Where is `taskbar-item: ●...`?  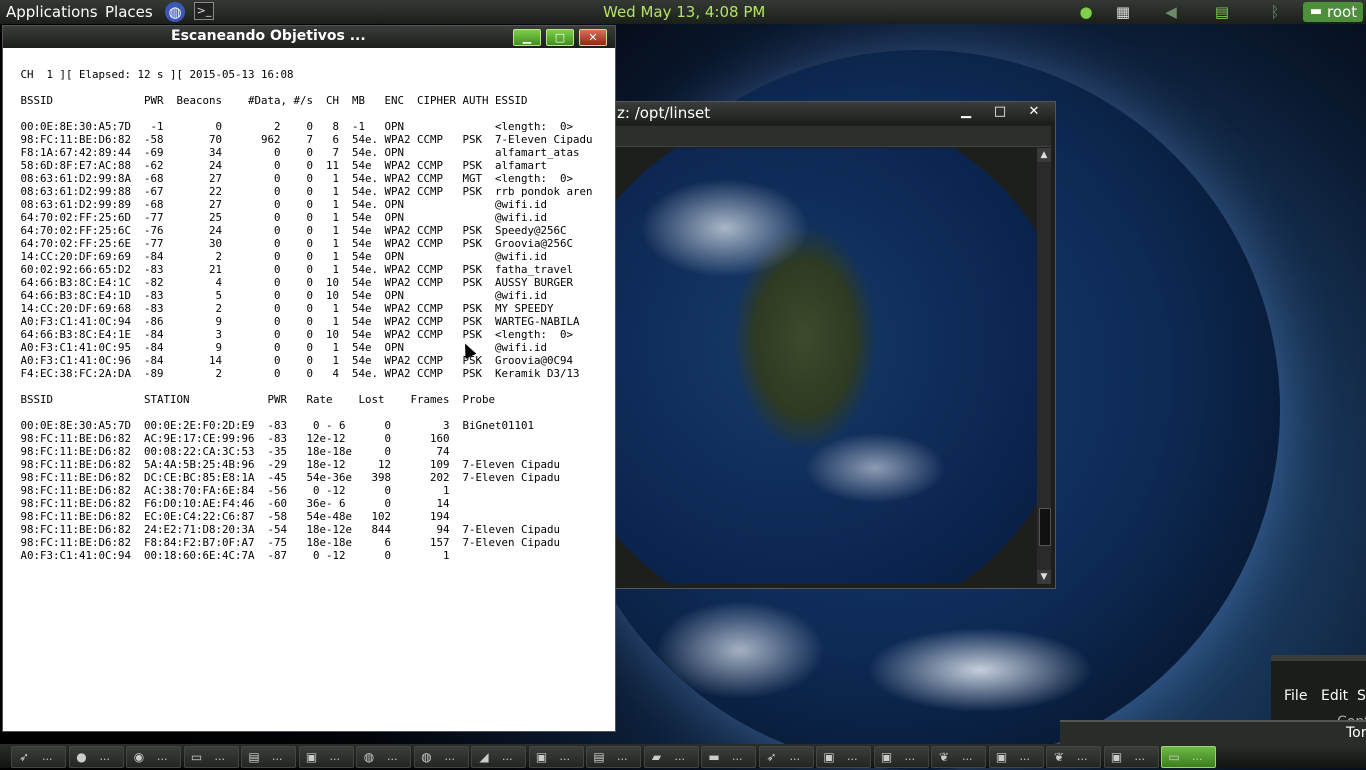 taskbar-item: ●... is located at coordinates (96, 757).